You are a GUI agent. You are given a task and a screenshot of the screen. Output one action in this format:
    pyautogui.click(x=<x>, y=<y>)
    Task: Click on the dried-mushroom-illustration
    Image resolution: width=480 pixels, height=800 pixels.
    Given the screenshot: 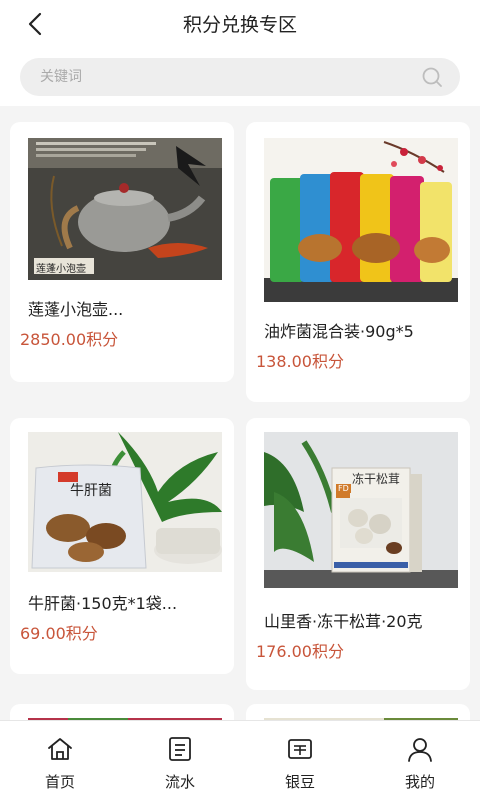 What is the action you would take?
    pyautogui.click(x=125, y=502)
    